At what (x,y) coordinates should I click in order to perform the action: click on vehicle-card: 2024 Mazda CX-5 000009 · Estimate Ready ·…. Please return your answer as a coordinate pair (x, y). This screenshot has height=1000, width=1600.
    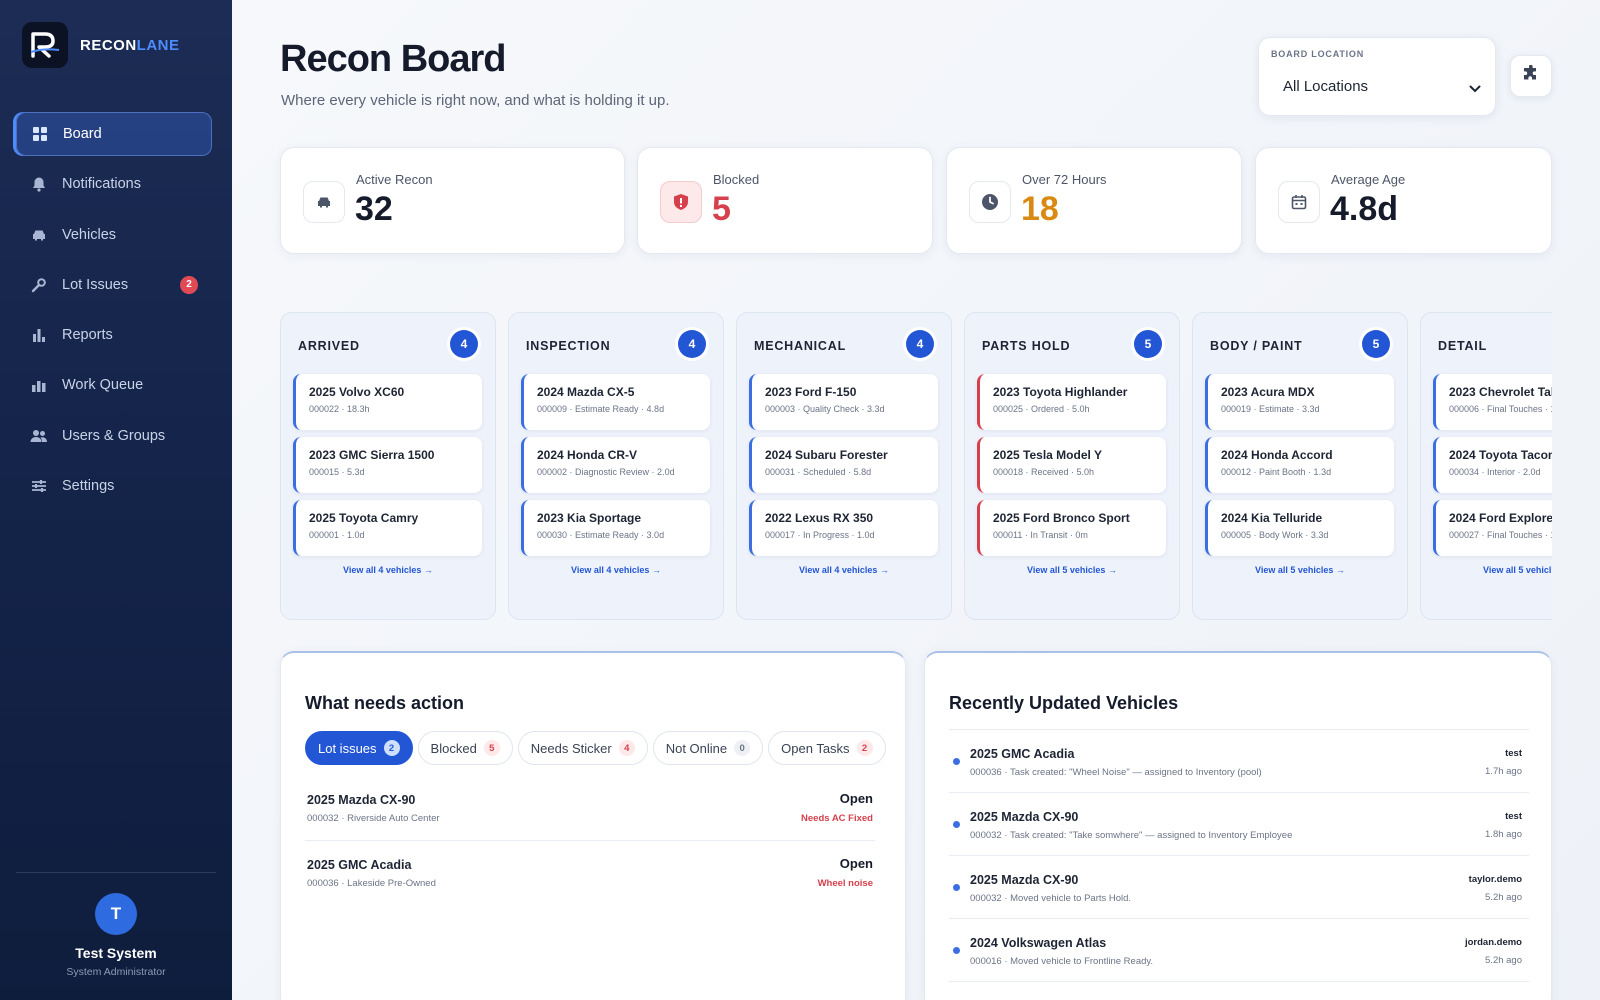
    Looking at the image, I should click on (615, 402).